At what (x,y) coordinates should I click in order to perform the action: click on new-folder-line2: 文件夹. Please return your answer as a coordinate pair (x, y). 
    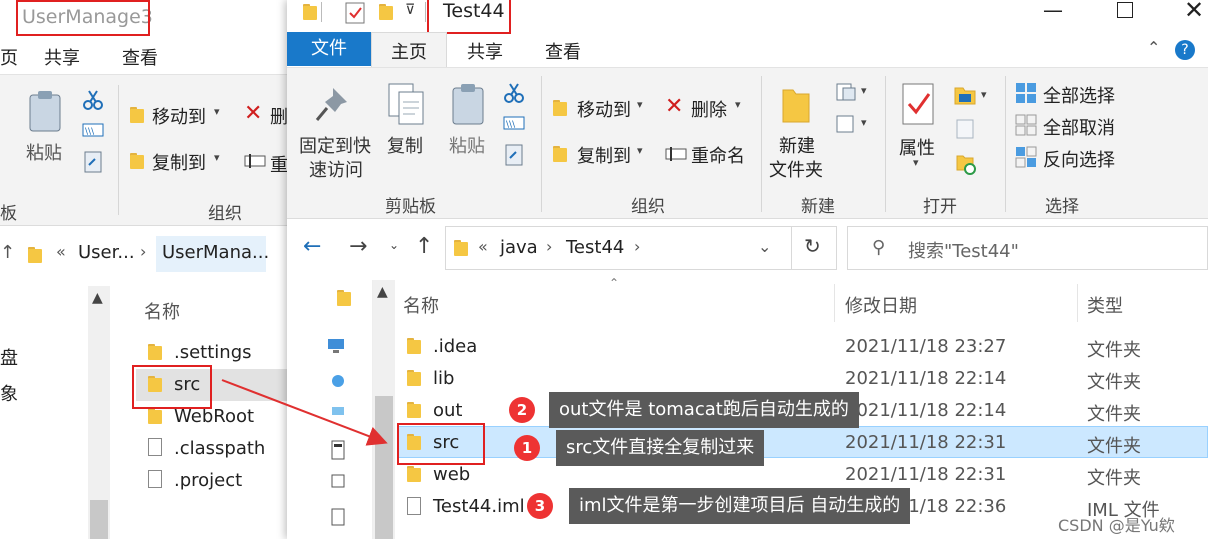
    Looking at the image, I should click on (796, 169).